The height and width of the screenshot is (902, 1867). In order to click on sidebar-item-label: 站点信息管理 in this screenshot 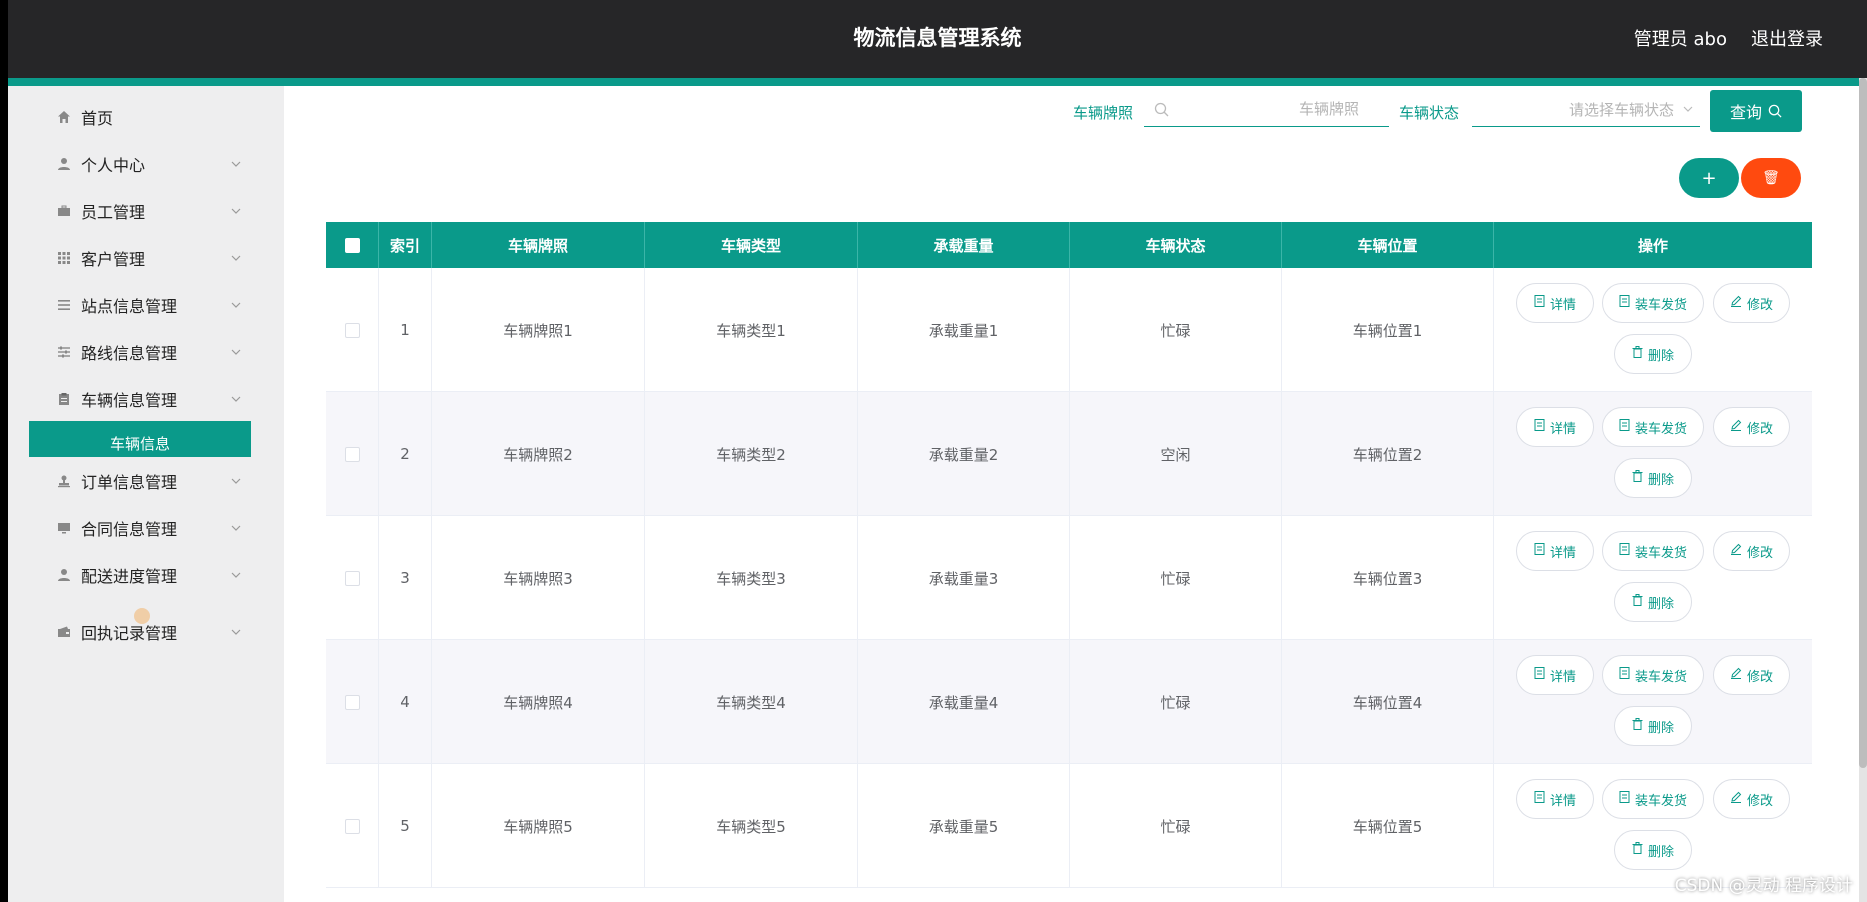, I will do `click(129, 306)`.